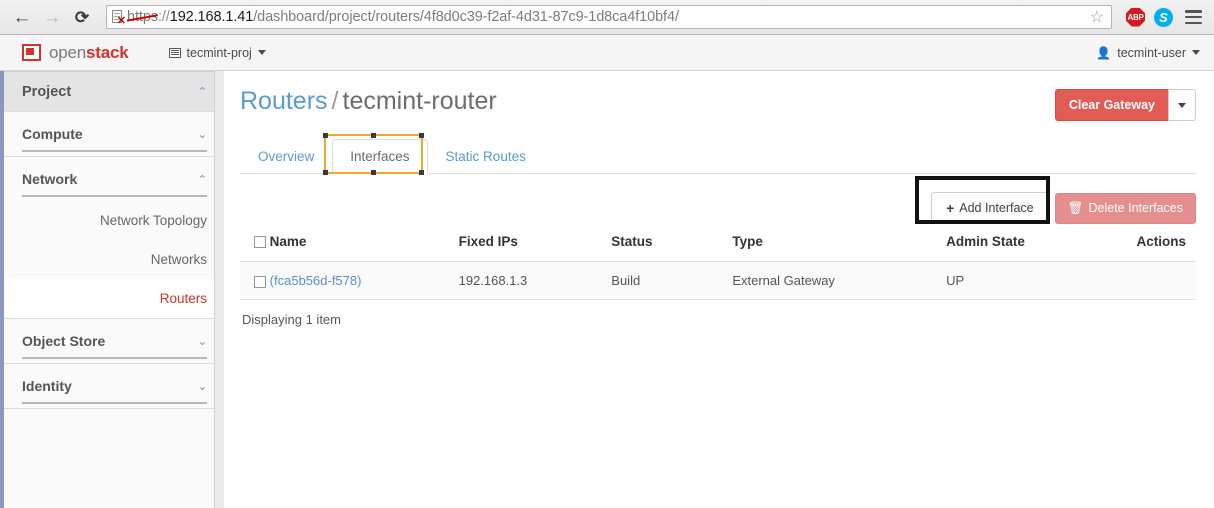  What do you see at coordinates (89, 52) in the screenshot?
I see `openstack-wordmark: openstack` at bounding box center [89, 52].